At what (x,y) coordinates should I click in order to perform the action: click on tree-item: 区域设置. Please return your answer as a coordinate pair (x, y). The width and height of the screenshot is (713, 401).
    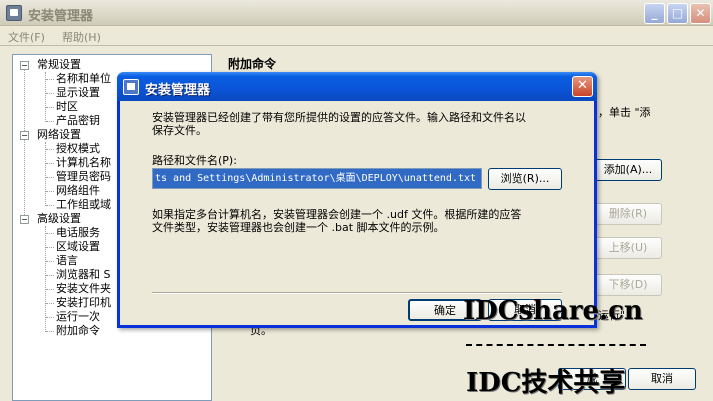
    Looking at the image, I should click on (78, 247).